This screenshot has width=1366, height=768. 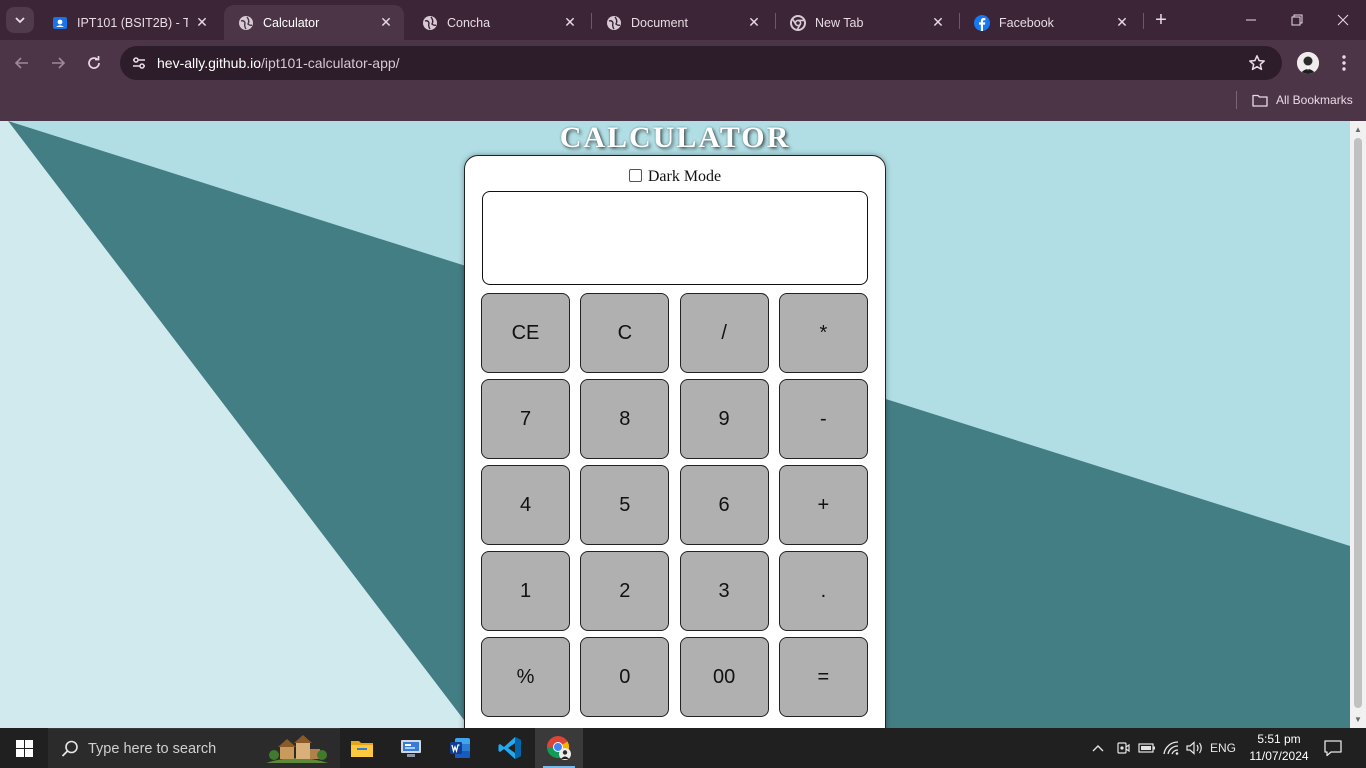 What do you see at coordinates (1172, 748) in the screenshot?
I see `tray-network` at bounding box center [1172, 748].